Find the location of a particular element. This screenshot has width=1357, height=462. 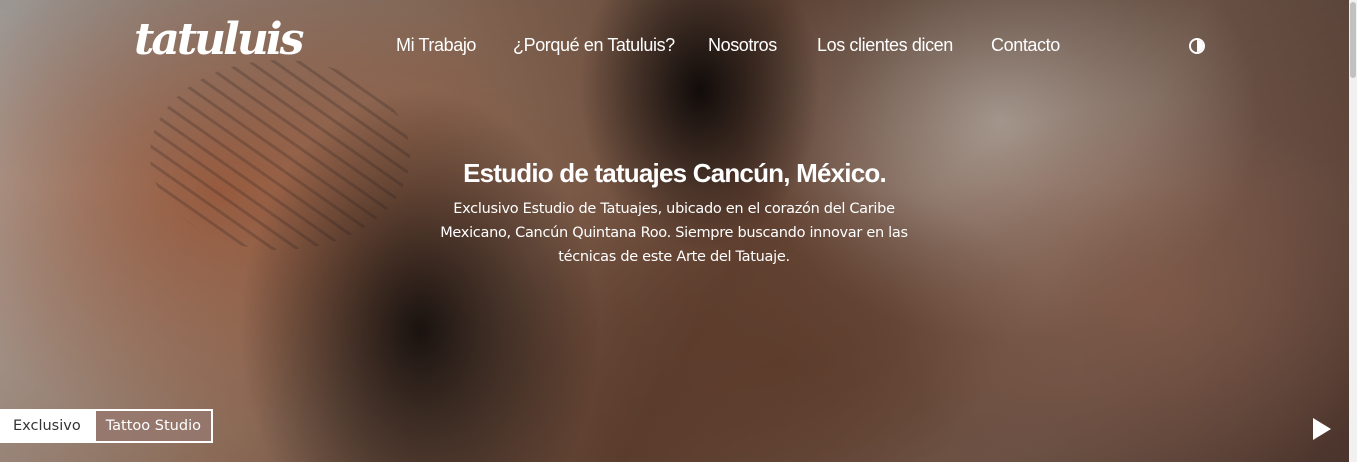

site-logo: tatuluis is located at coordinates (219, 40).